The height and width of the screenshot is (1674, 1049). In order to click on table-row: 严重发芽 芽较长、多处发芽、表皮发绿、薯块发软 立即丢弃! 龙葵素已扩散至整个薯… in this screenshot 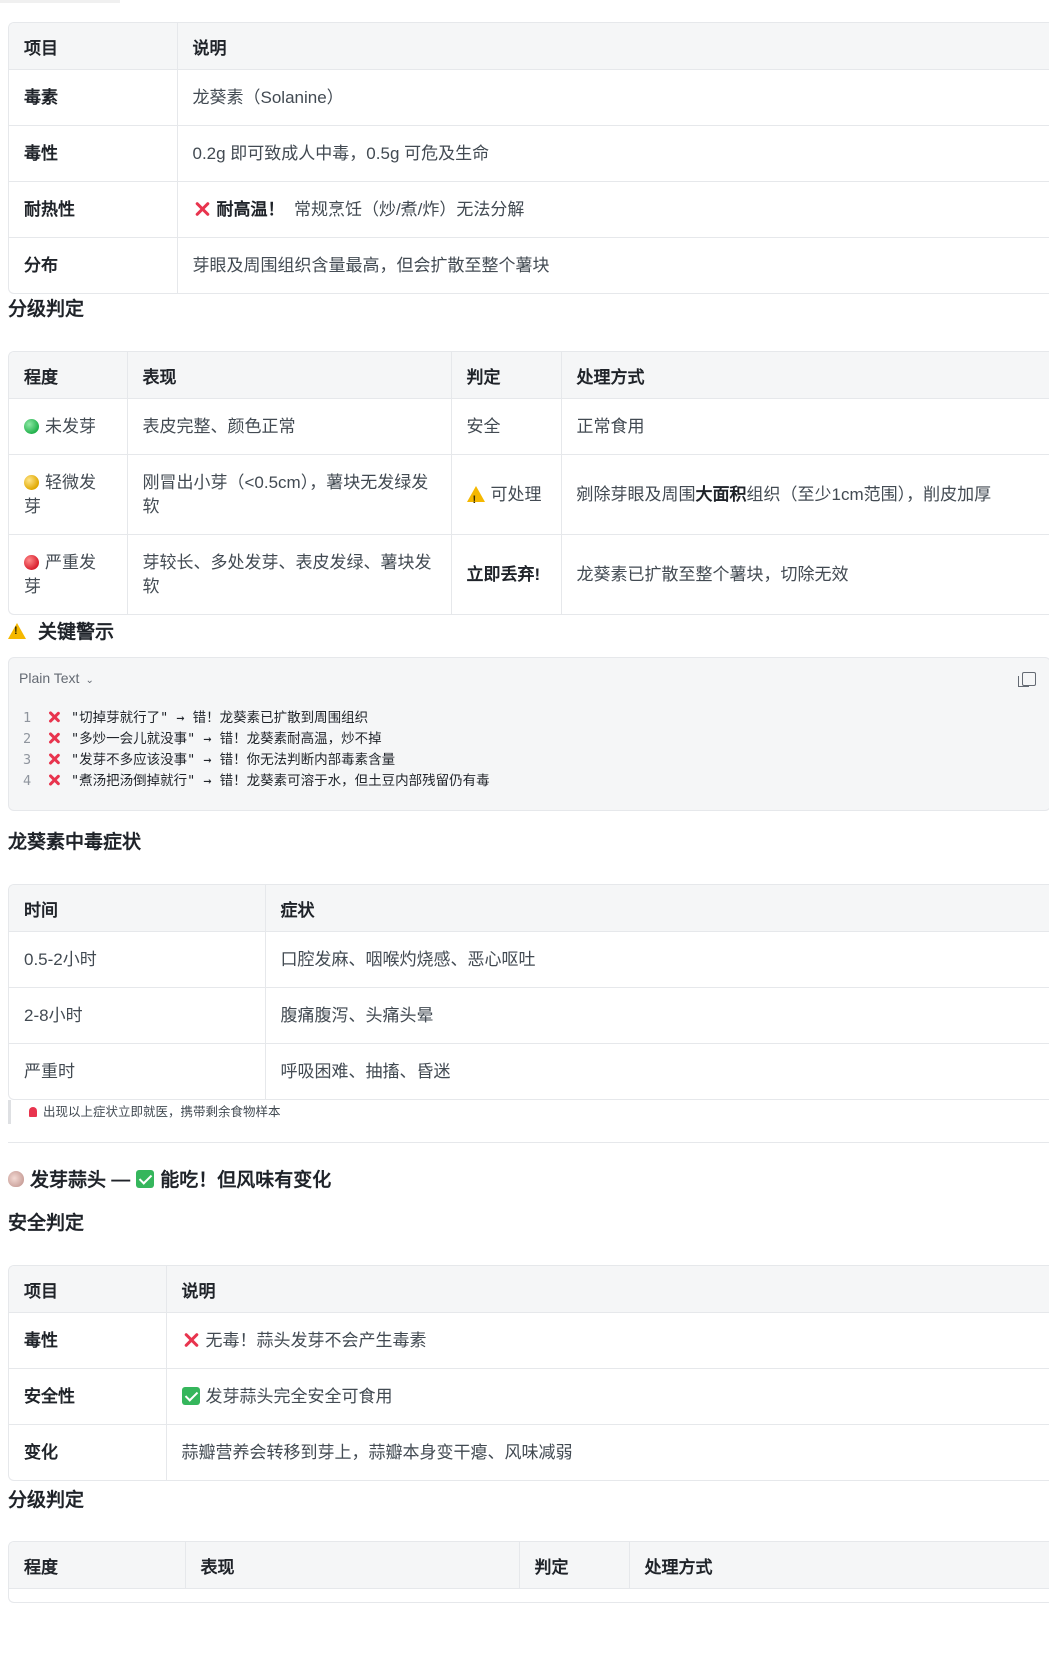, I will do `click(529, 574)`.